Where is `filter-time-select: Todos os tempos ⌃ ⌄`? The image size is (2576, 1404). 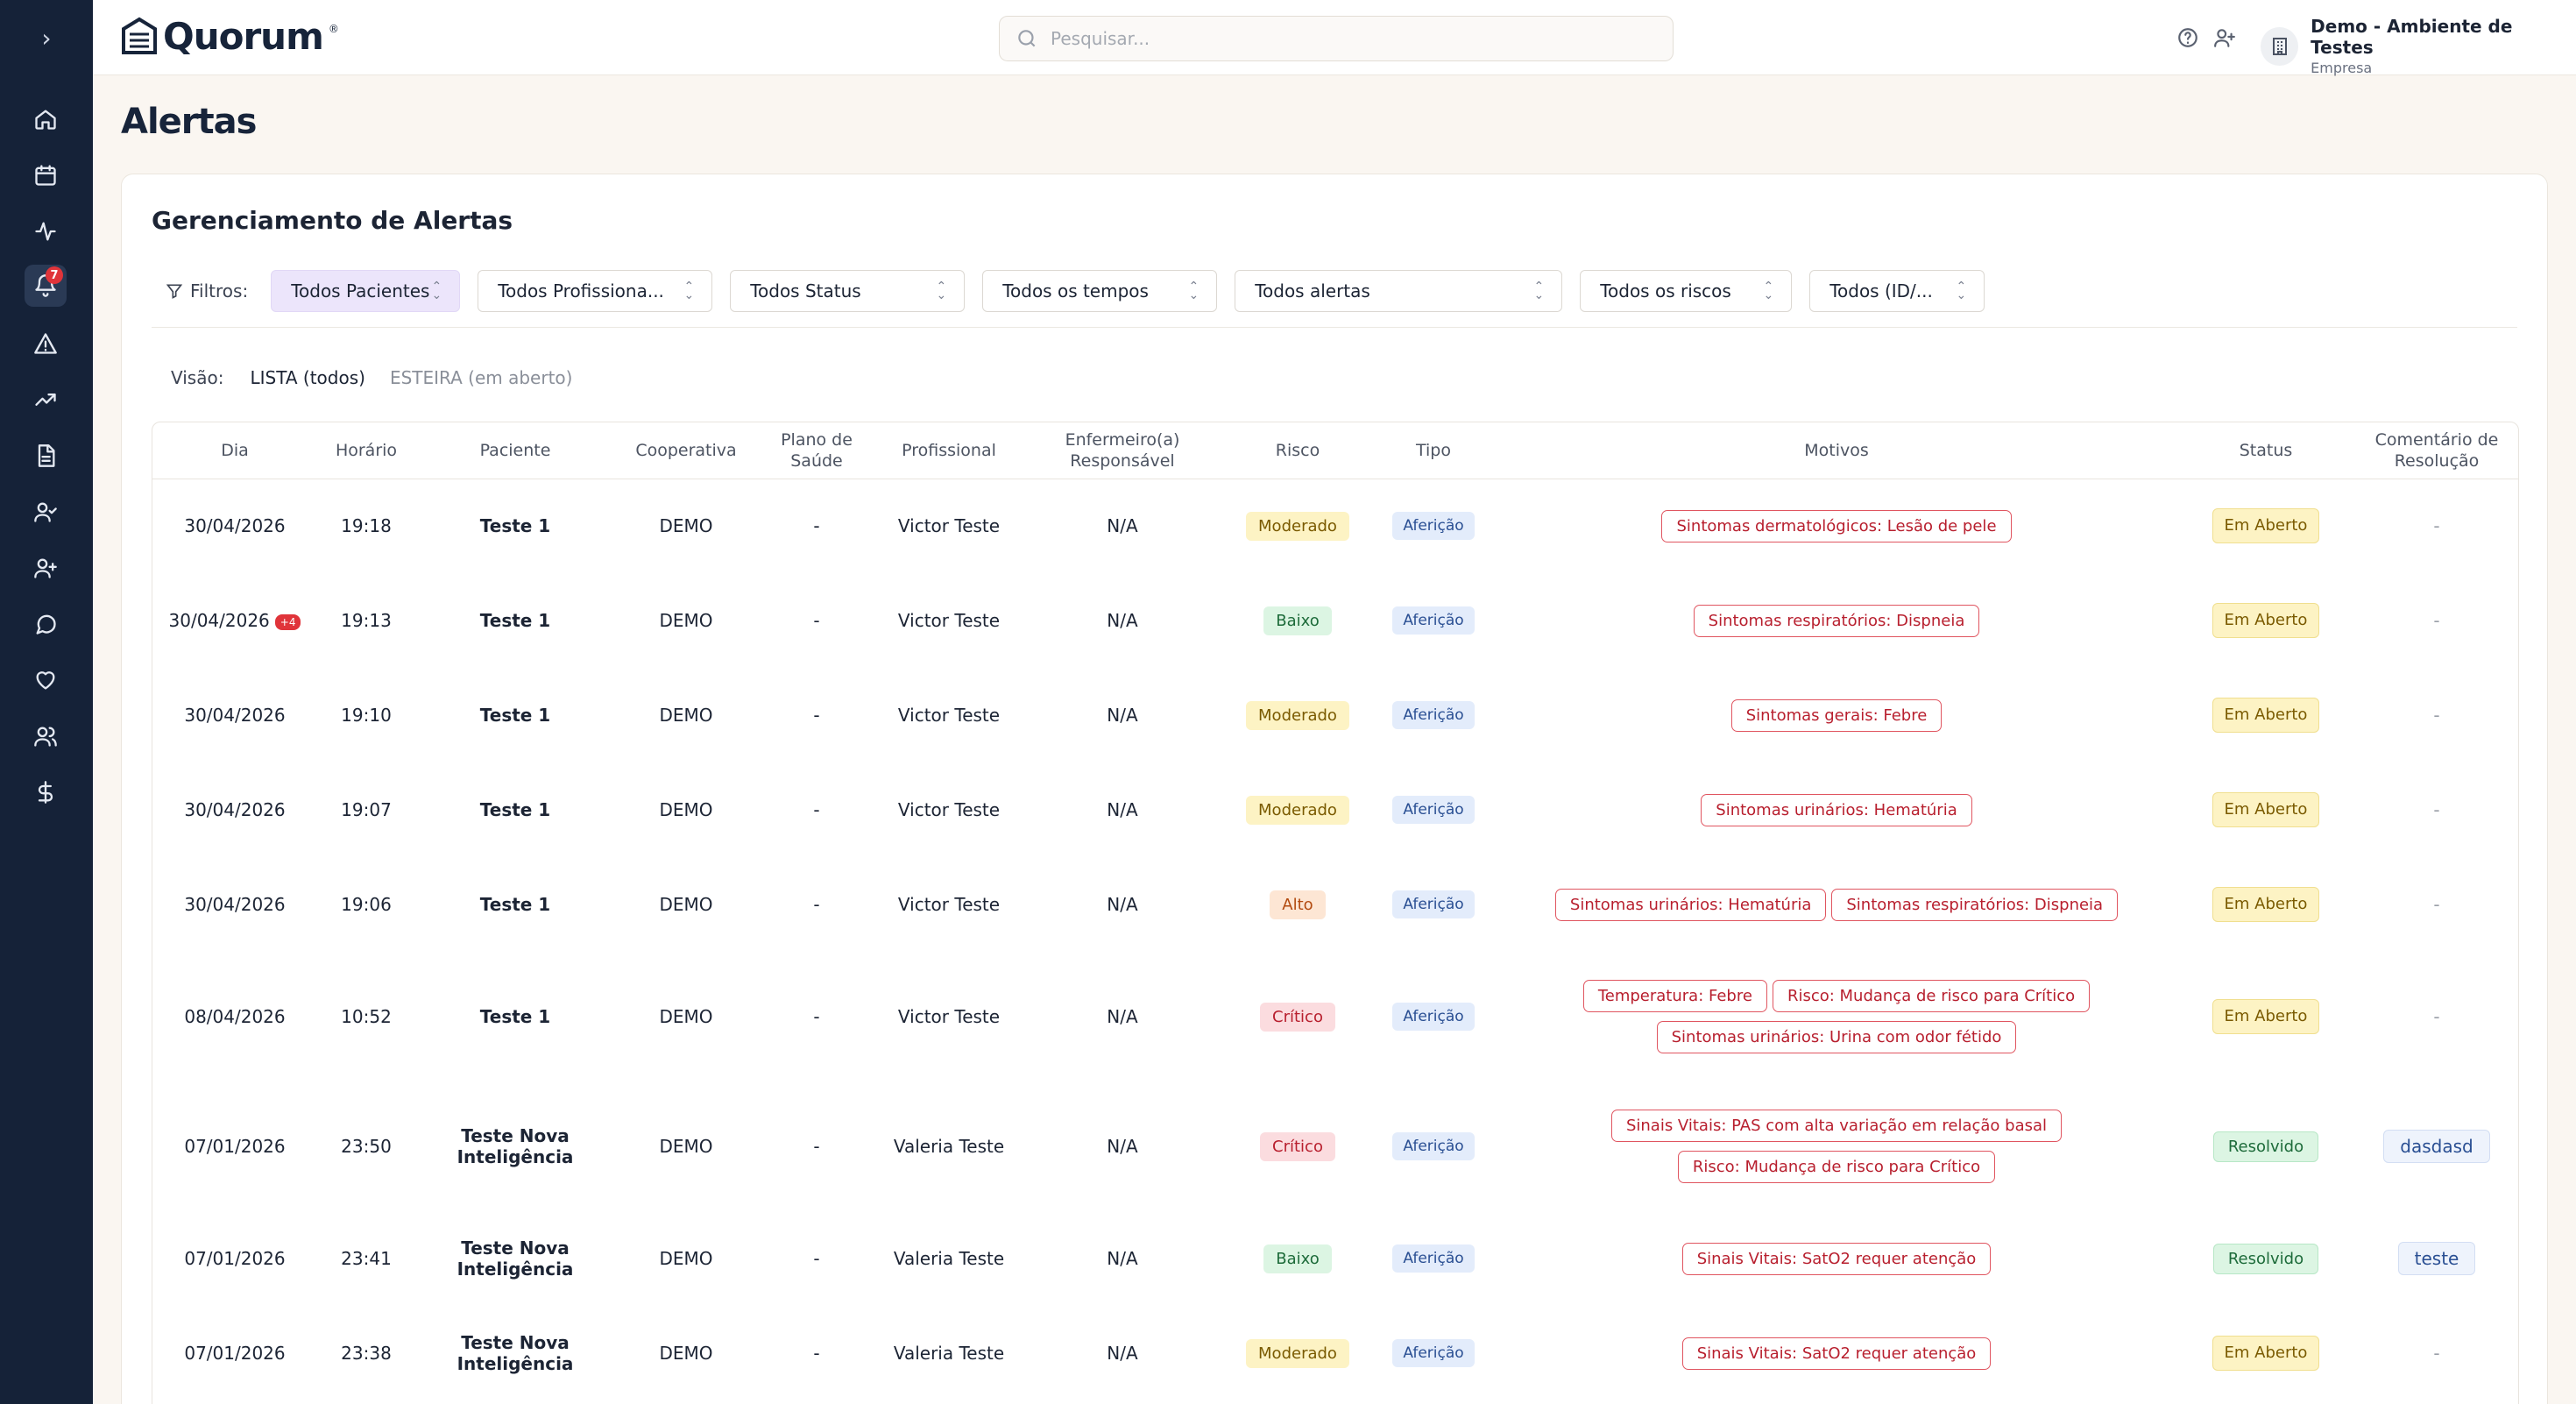 filter-time-select: Todos os tempos ⌃ ⌄ is located at coordinates (1100, 291).